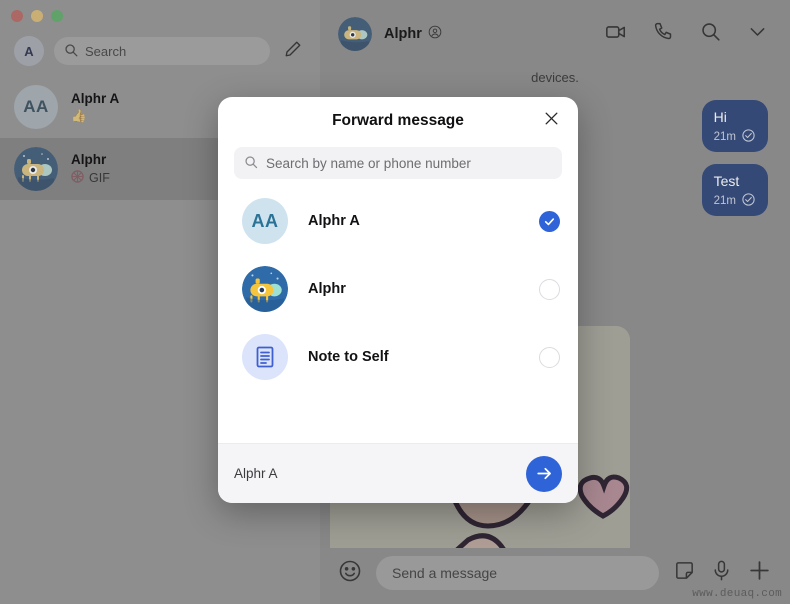 This screenshot has height=604, width=790. I want to click on dialog-header: Forward message, so click(398, 121).